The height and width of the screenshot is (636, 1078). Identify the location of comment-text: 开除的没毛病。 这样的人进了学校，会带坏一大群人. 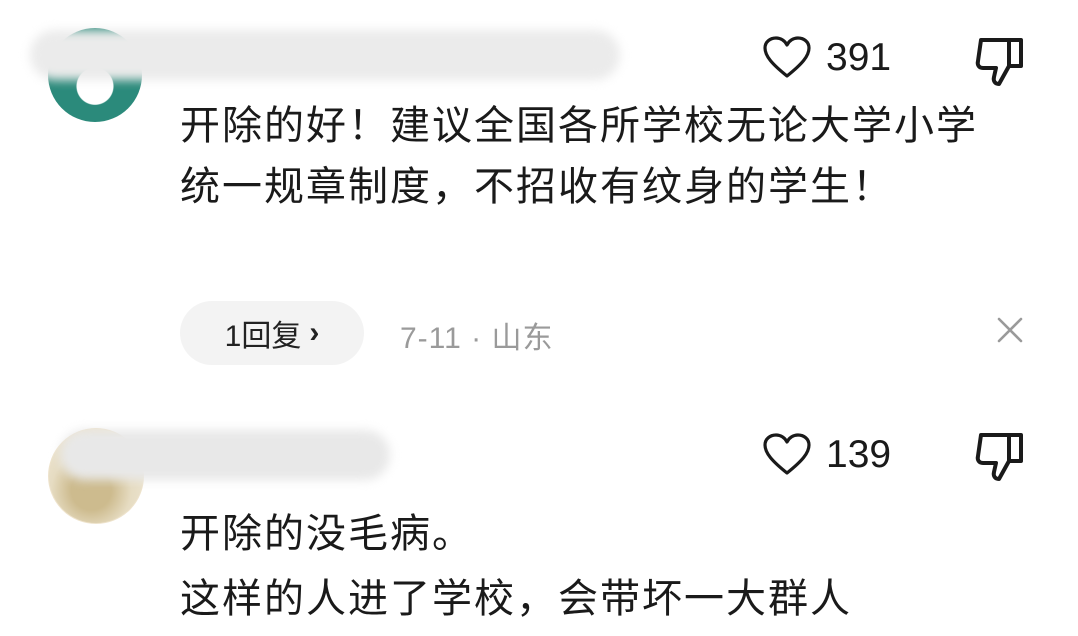
(516, 566).